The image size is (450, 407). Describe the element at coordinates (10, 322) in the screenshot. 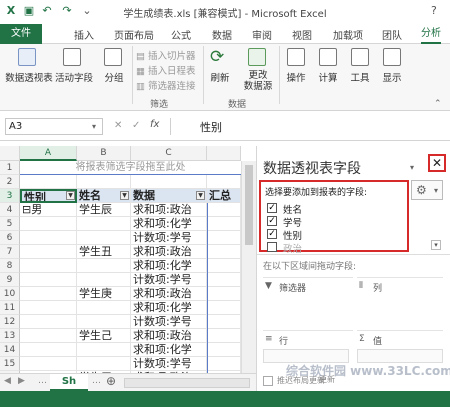

I see `row-header: 12` at that location.